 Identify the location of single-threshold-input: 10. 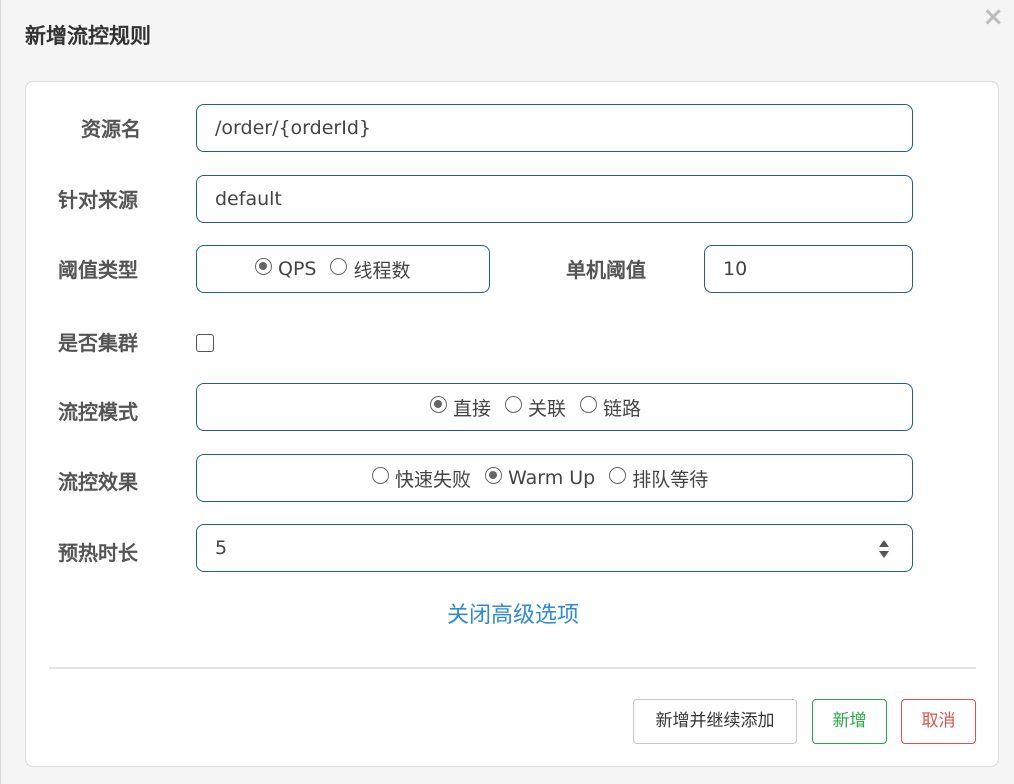
(808, 269).